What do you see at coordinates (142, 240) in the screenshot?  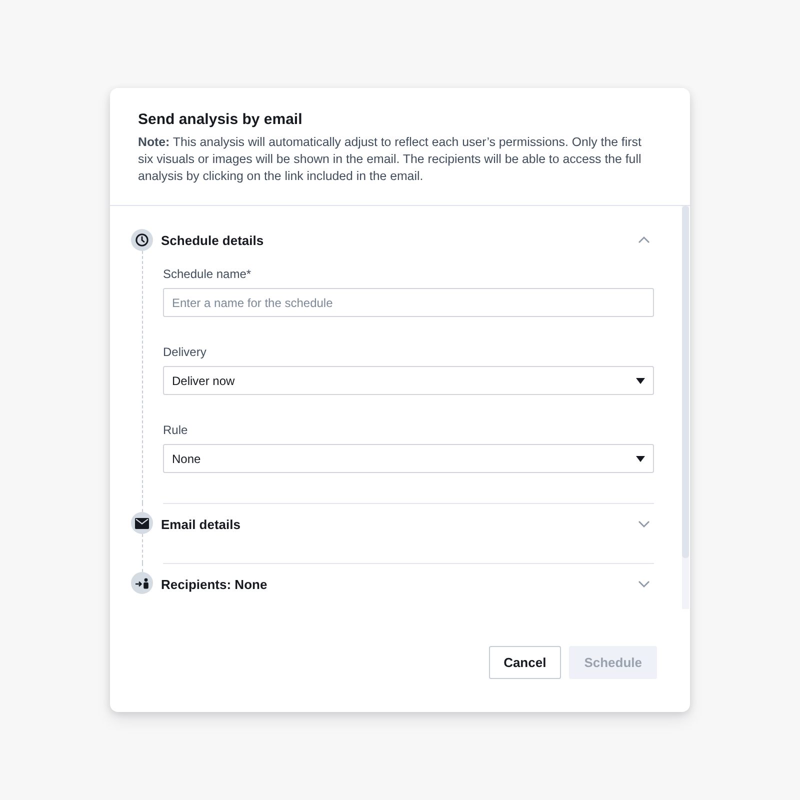 I see `clock-icon` at bounding box center [142, 240].